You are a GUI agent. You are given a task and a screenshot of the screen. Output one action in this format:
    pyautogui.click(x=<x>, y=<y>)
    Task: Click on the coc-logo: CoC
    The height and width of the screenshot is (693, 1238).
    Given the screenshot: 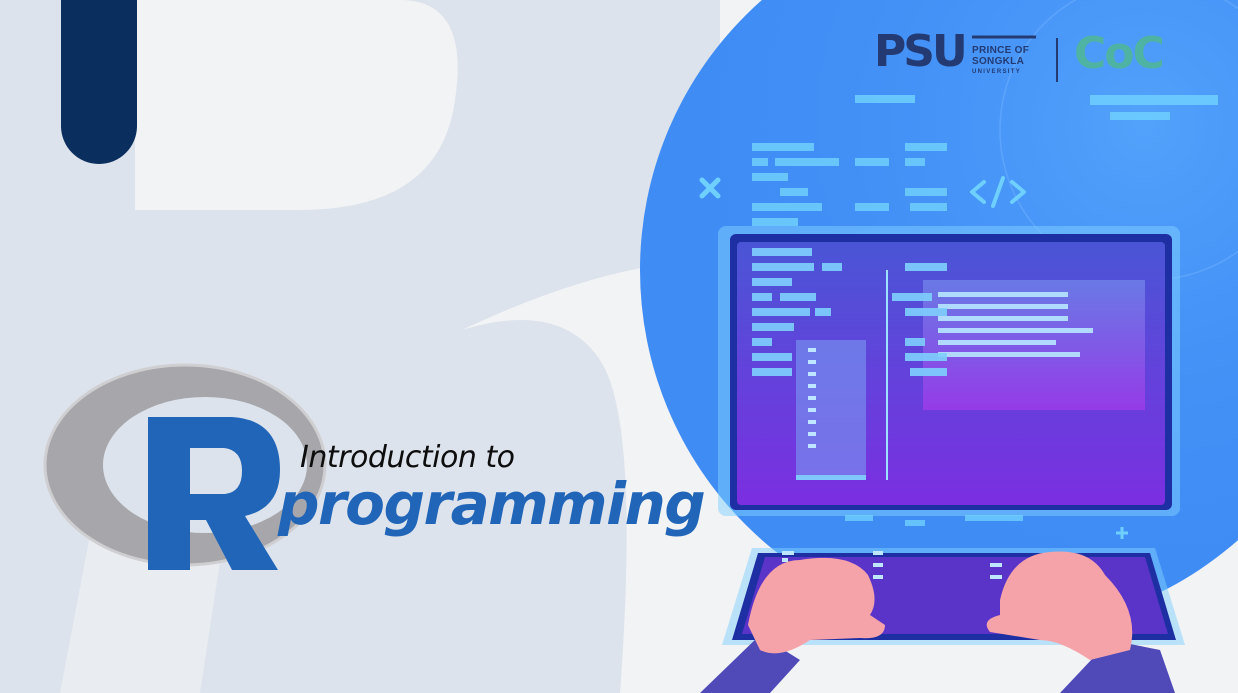 What is the action you would take?
    pyautogui.click(x=1119, y=53)
    